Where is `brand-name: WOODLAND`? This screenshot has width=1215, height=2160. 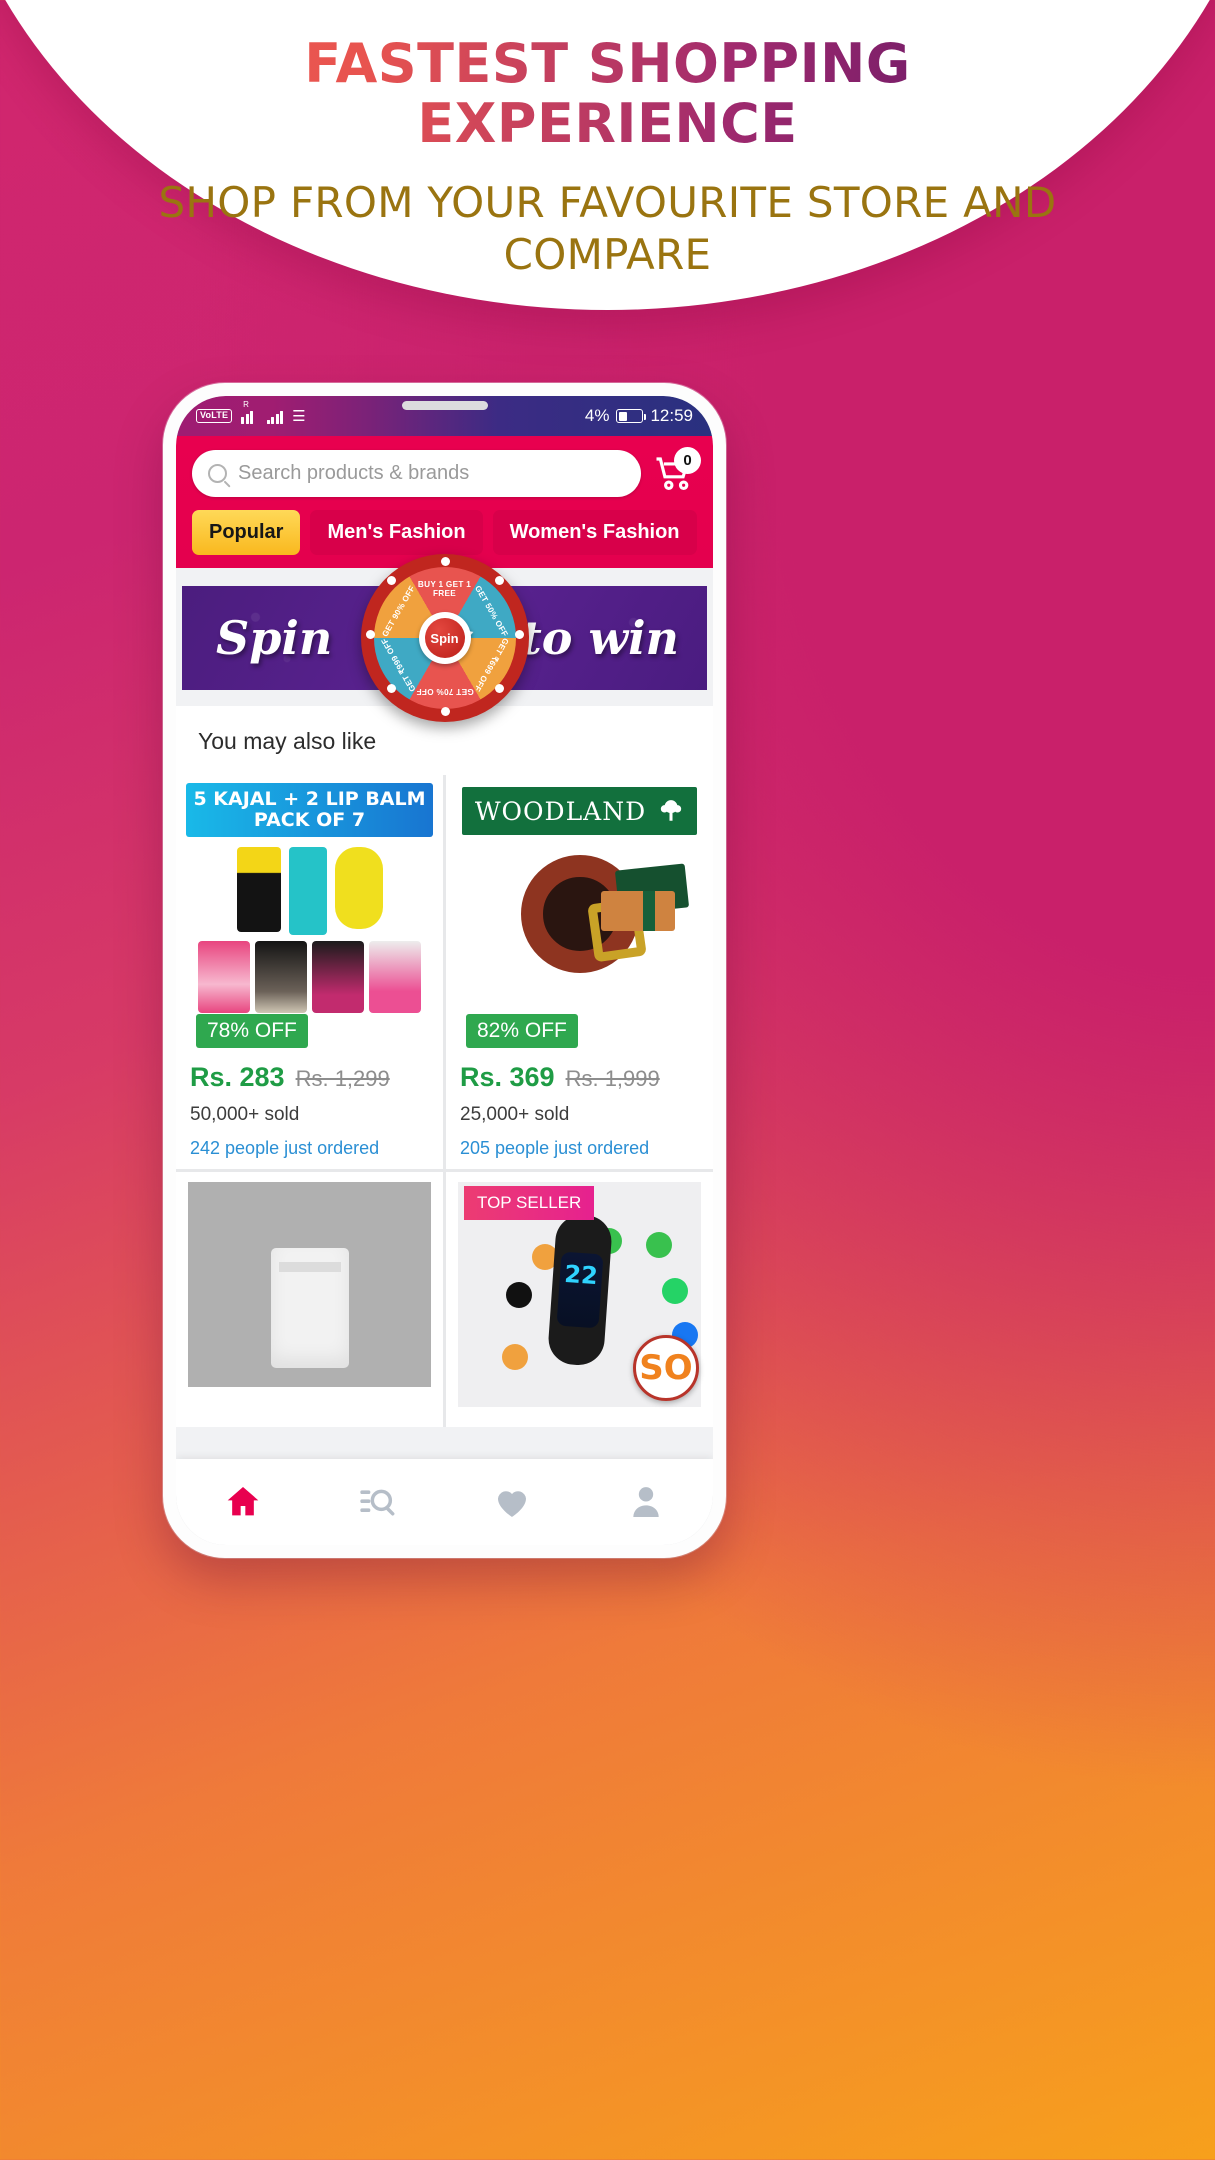 brand-name: WOODLAND is located at coordinates (560, 811).